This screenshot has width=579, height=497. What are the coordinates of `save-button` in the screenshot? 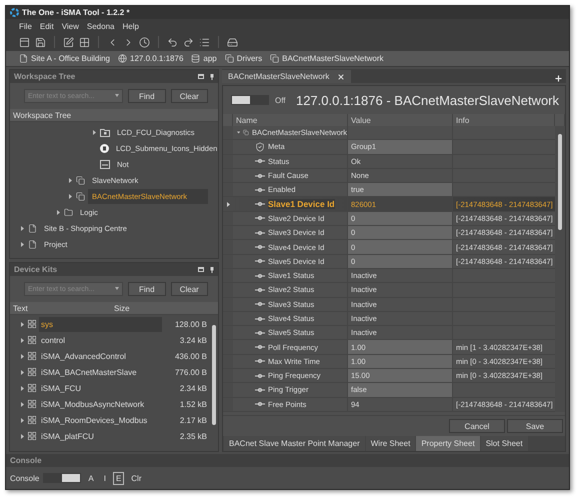 It's located at (40, 42).